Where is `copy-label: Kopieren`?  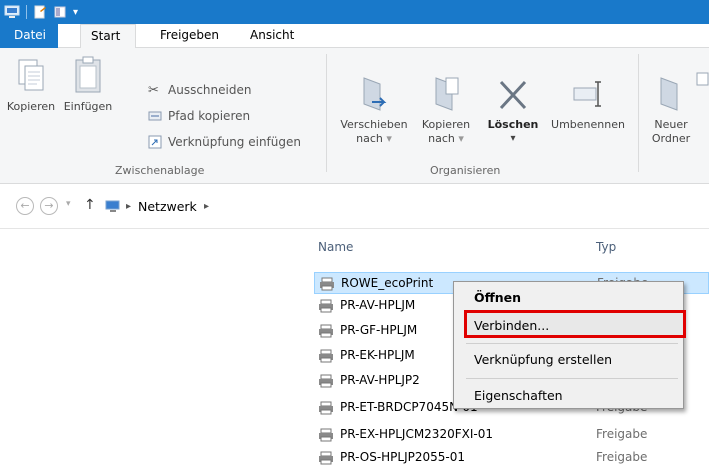
copy-label: Kopieren is located at coordinates (31, 106).